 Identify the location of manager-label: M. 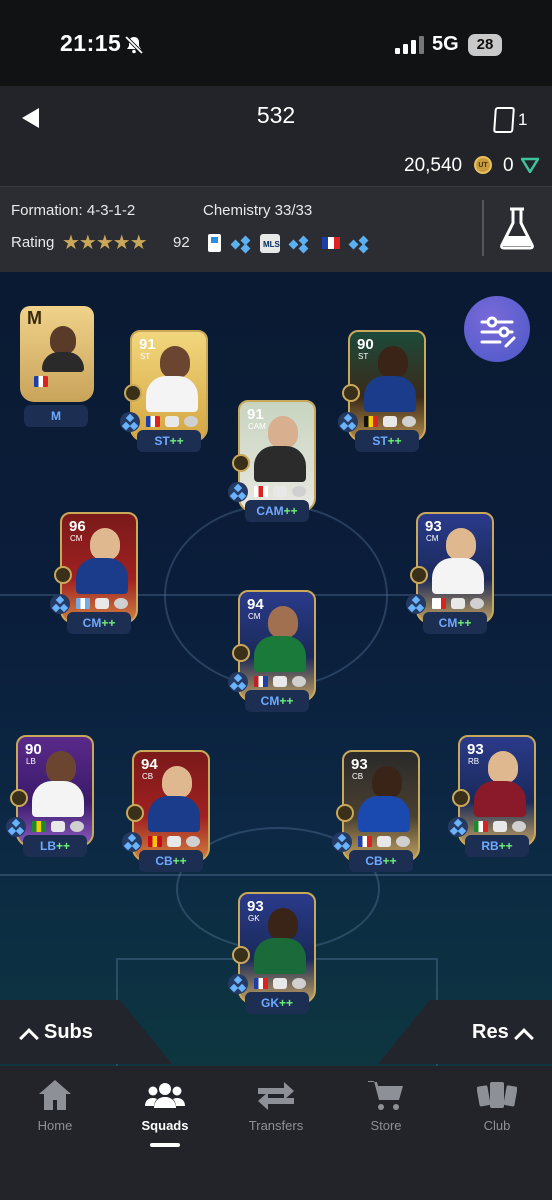
(56, 416).